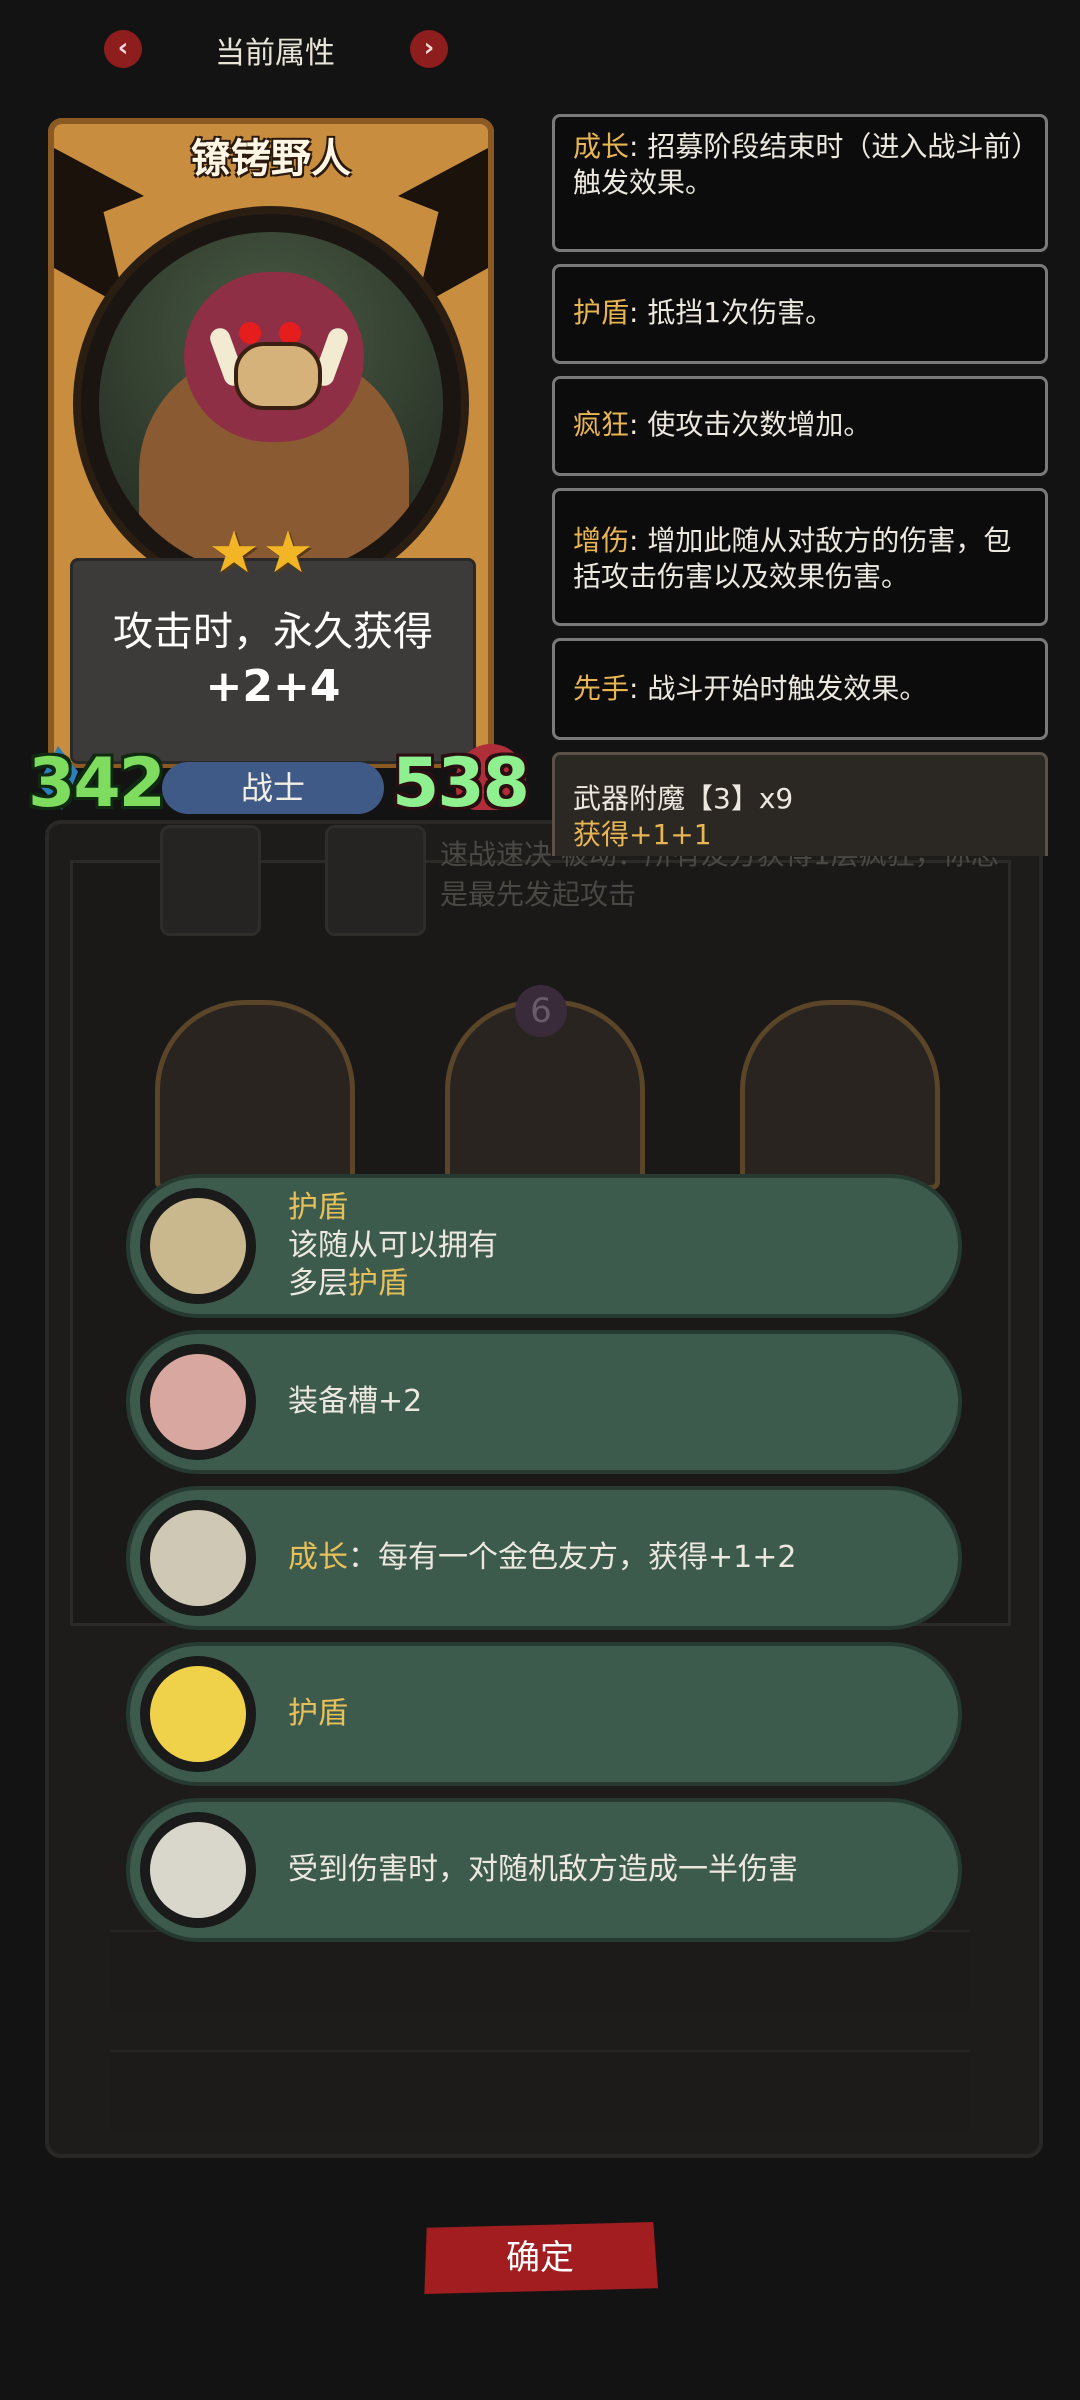 This screenshot has height=2400, width=1080. Describe the element at coordinates (800, 557) in the screenshot. I see `keyword-tooltip-damage-boost: 增伤: 增加此随从对敌方的伤害，包括攻击伤害以及效果伤害。` at that location.